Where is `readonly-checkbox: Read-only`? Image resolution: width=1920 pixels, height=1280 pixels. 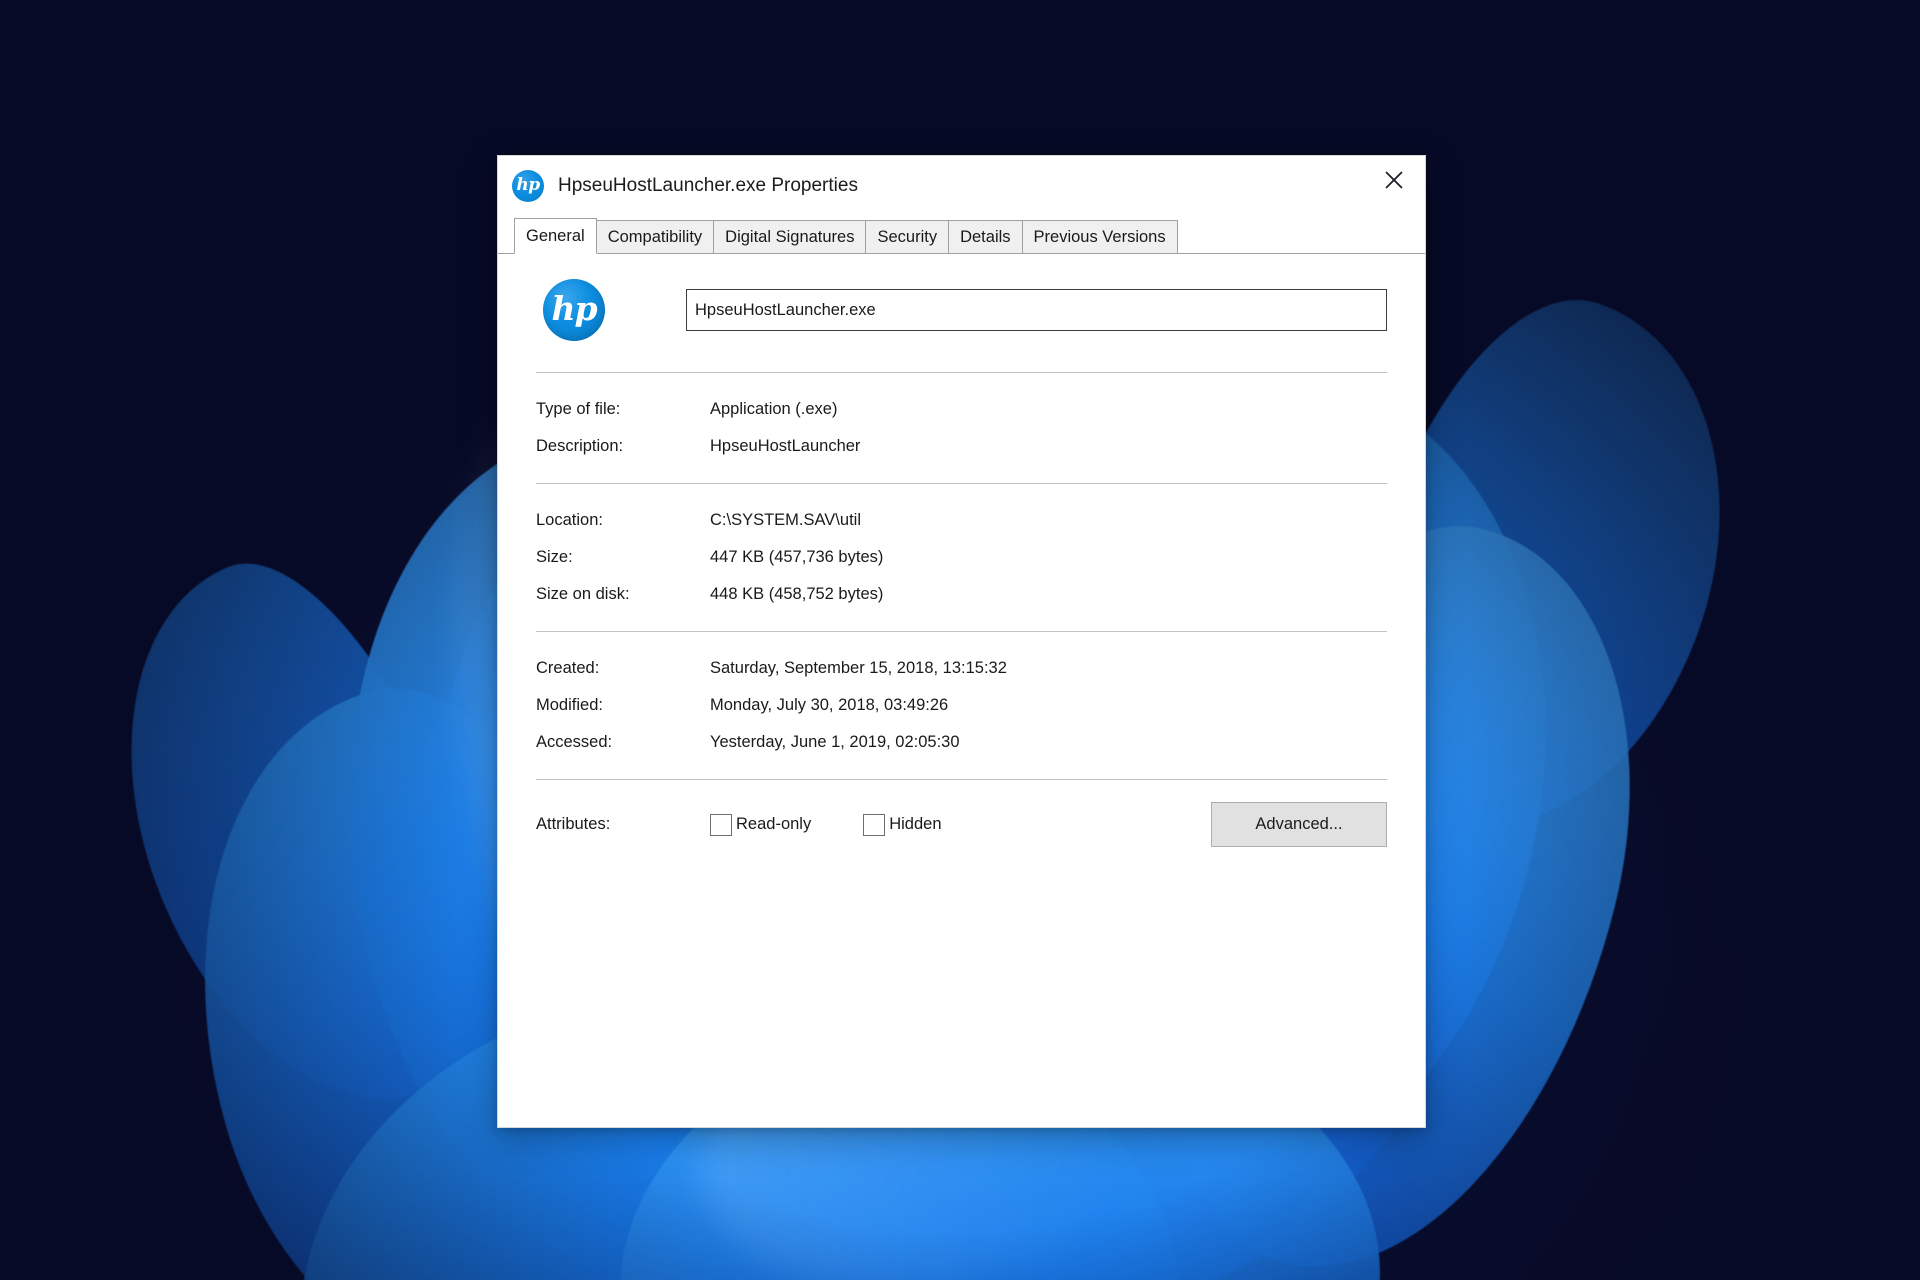 readonly-checkbox: Read-only is located at coordinates (761, 824).